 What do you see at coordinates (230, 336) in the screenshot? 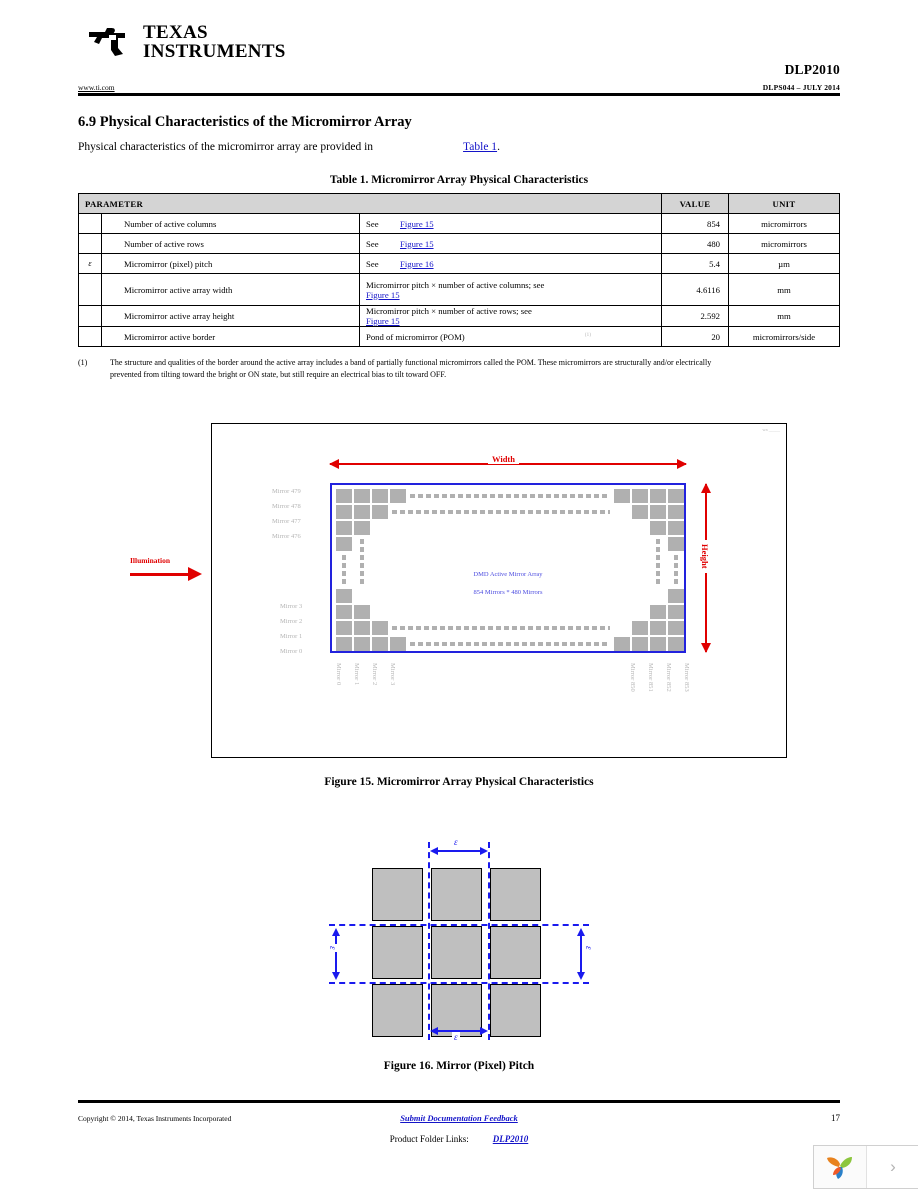
I see `row-parameter: Micromirror active border` at bounding box center [230, 336].